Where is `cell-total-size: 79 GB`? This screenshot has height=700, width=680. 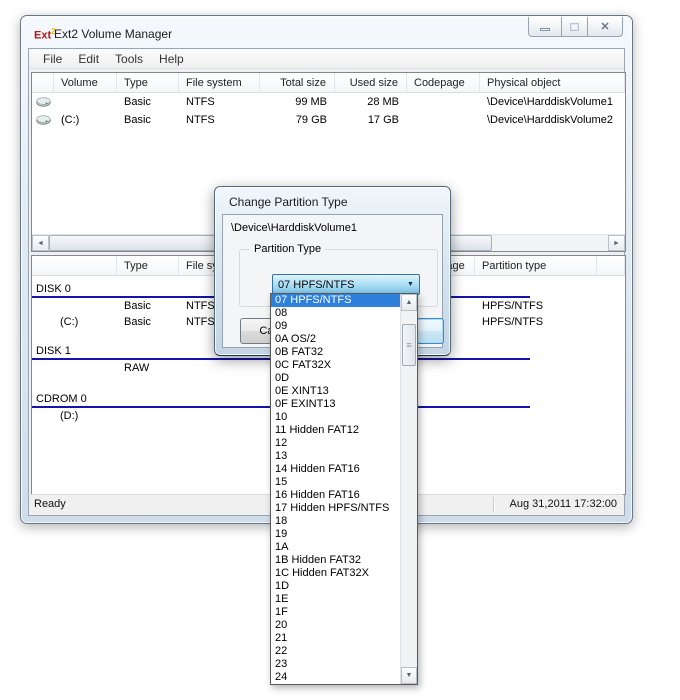
cell-total-size: 79 GB is located at coordinates (311, 120).